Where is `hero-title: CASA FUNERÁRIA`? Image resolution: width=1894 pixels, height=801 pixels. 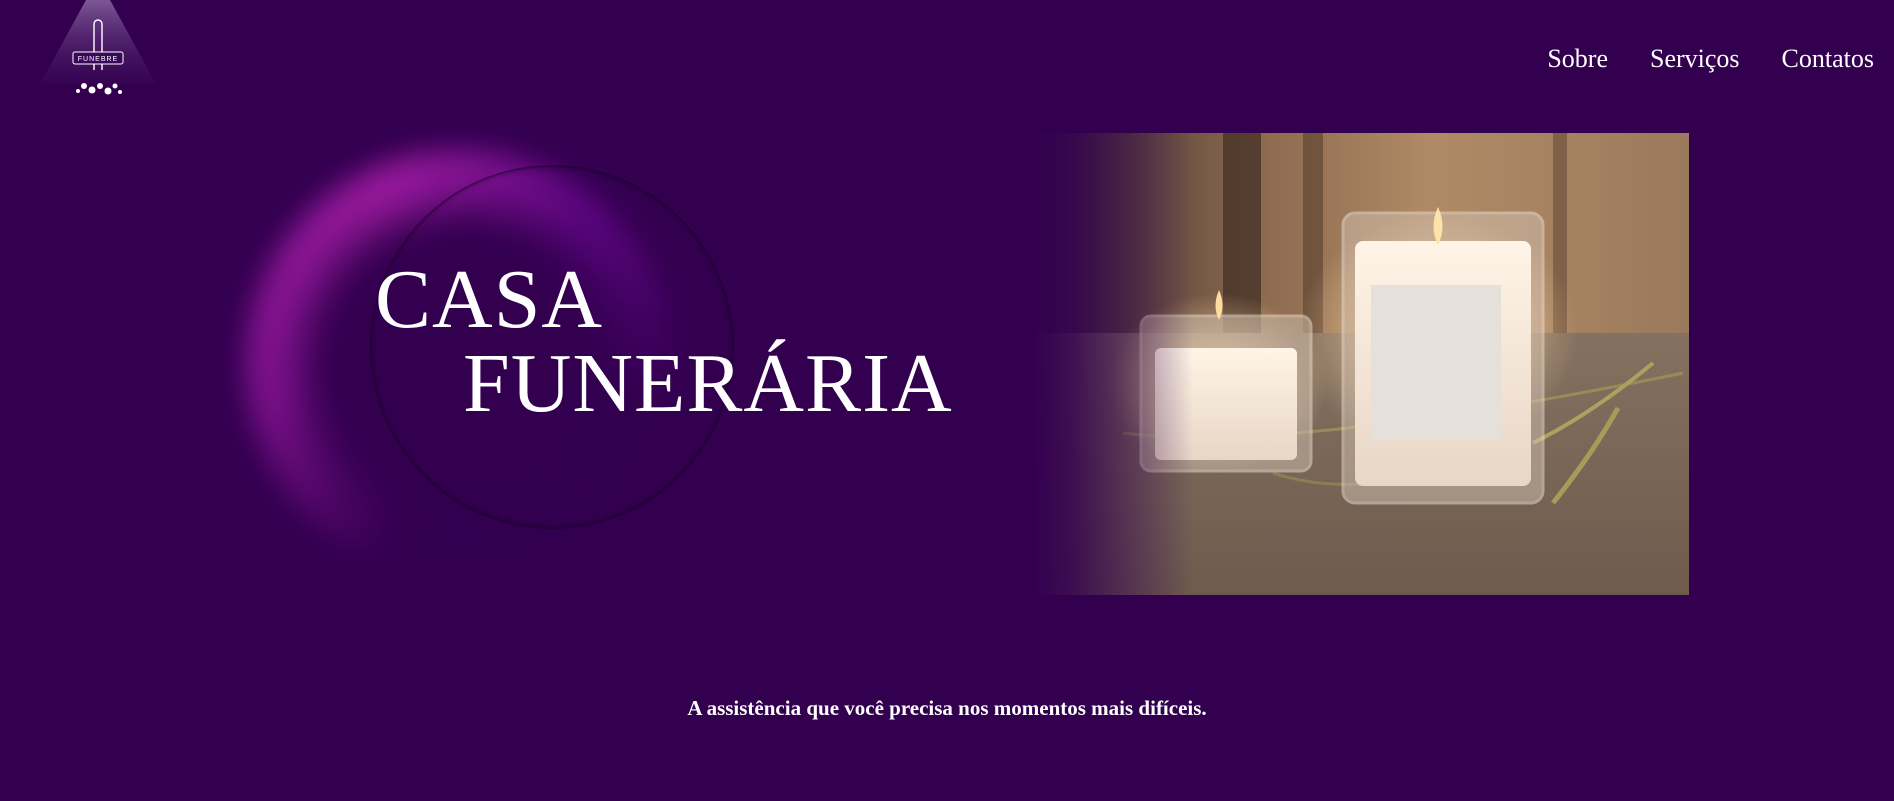
hero-title: CASA FUNERÁRIA is located at coordinates (664, 342).